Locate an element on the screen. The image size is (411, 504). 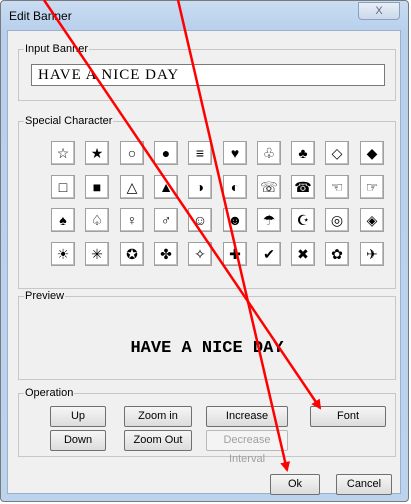
special-char-button: ✧ is located at coordinates (200, 254).